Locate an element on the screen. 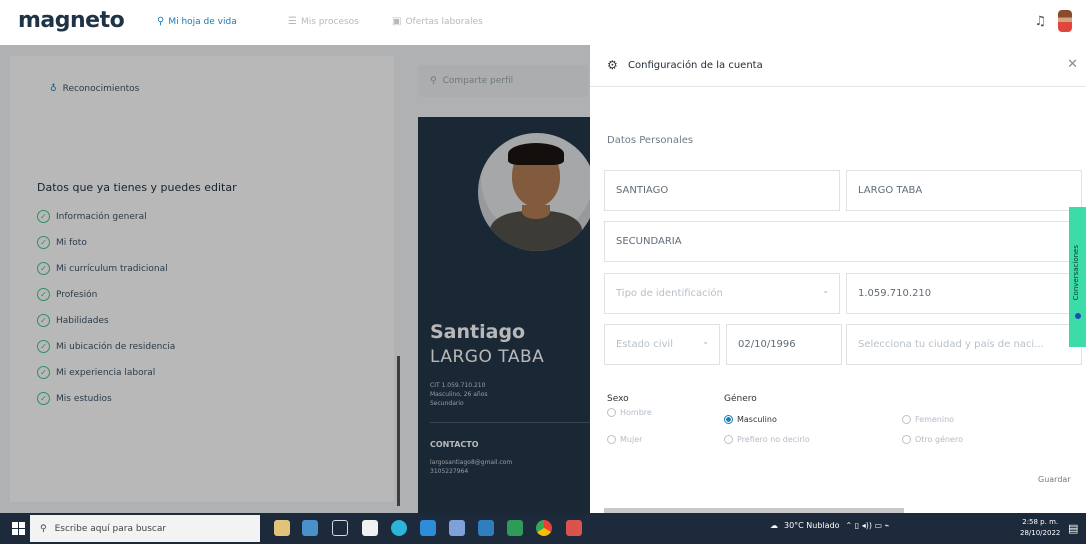 This screenshot has width=1086, height=544. avatar is located at coordinates (1065, 21).